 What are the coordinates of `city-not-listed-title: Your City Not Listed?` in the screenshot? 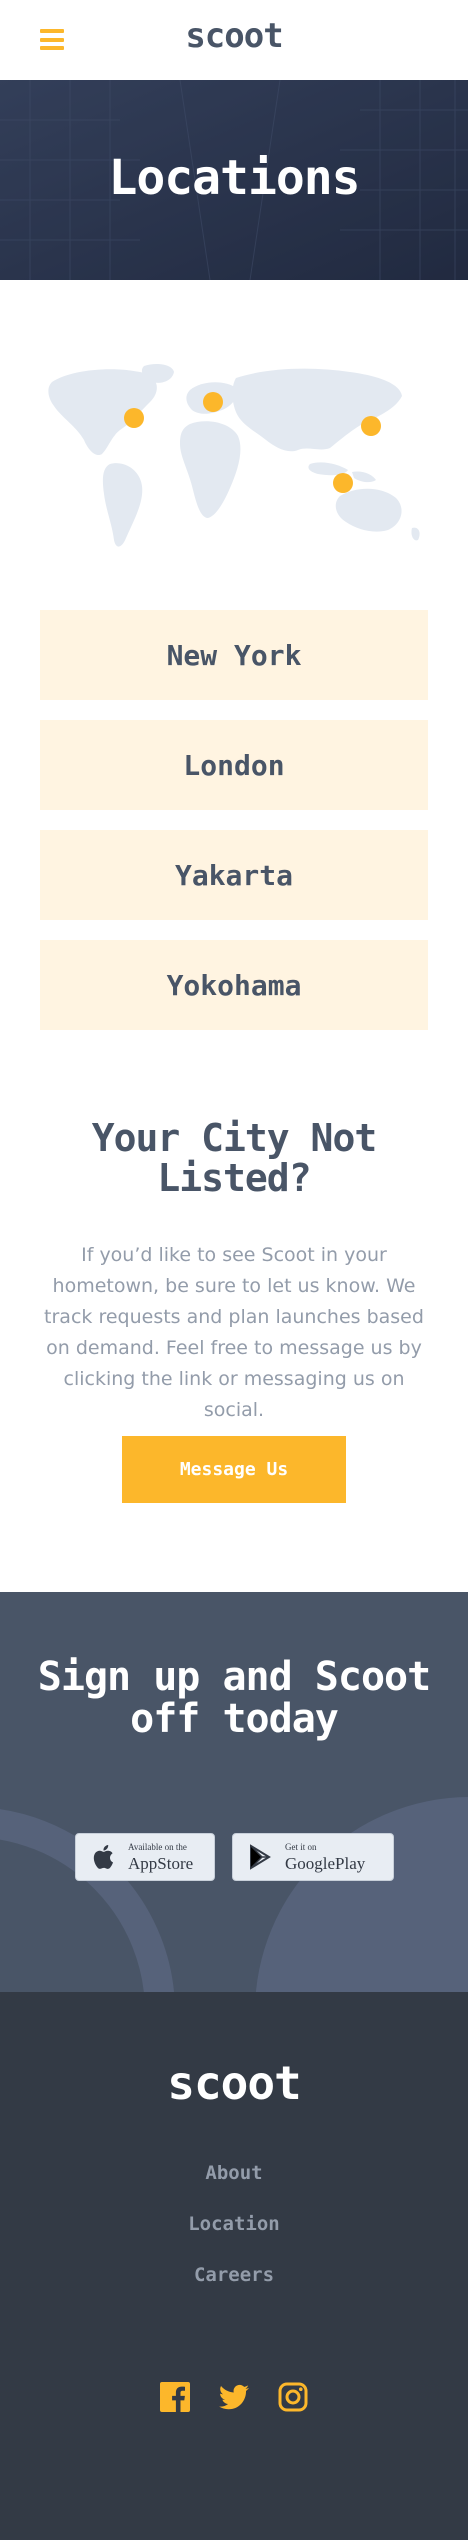 It's located at (234, 1158).